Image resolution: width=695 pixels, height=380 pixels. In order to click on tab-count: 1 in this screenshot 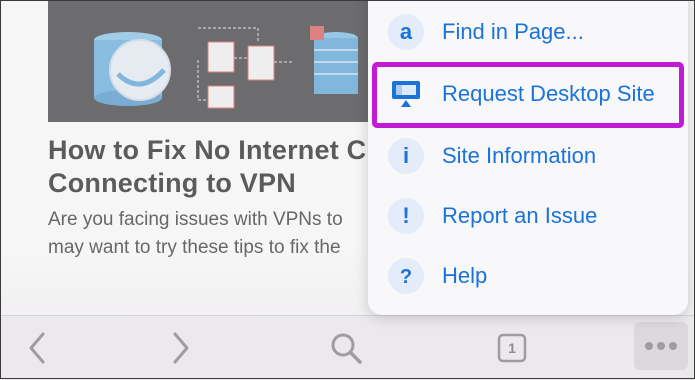, I will do `click(512, 348)`.